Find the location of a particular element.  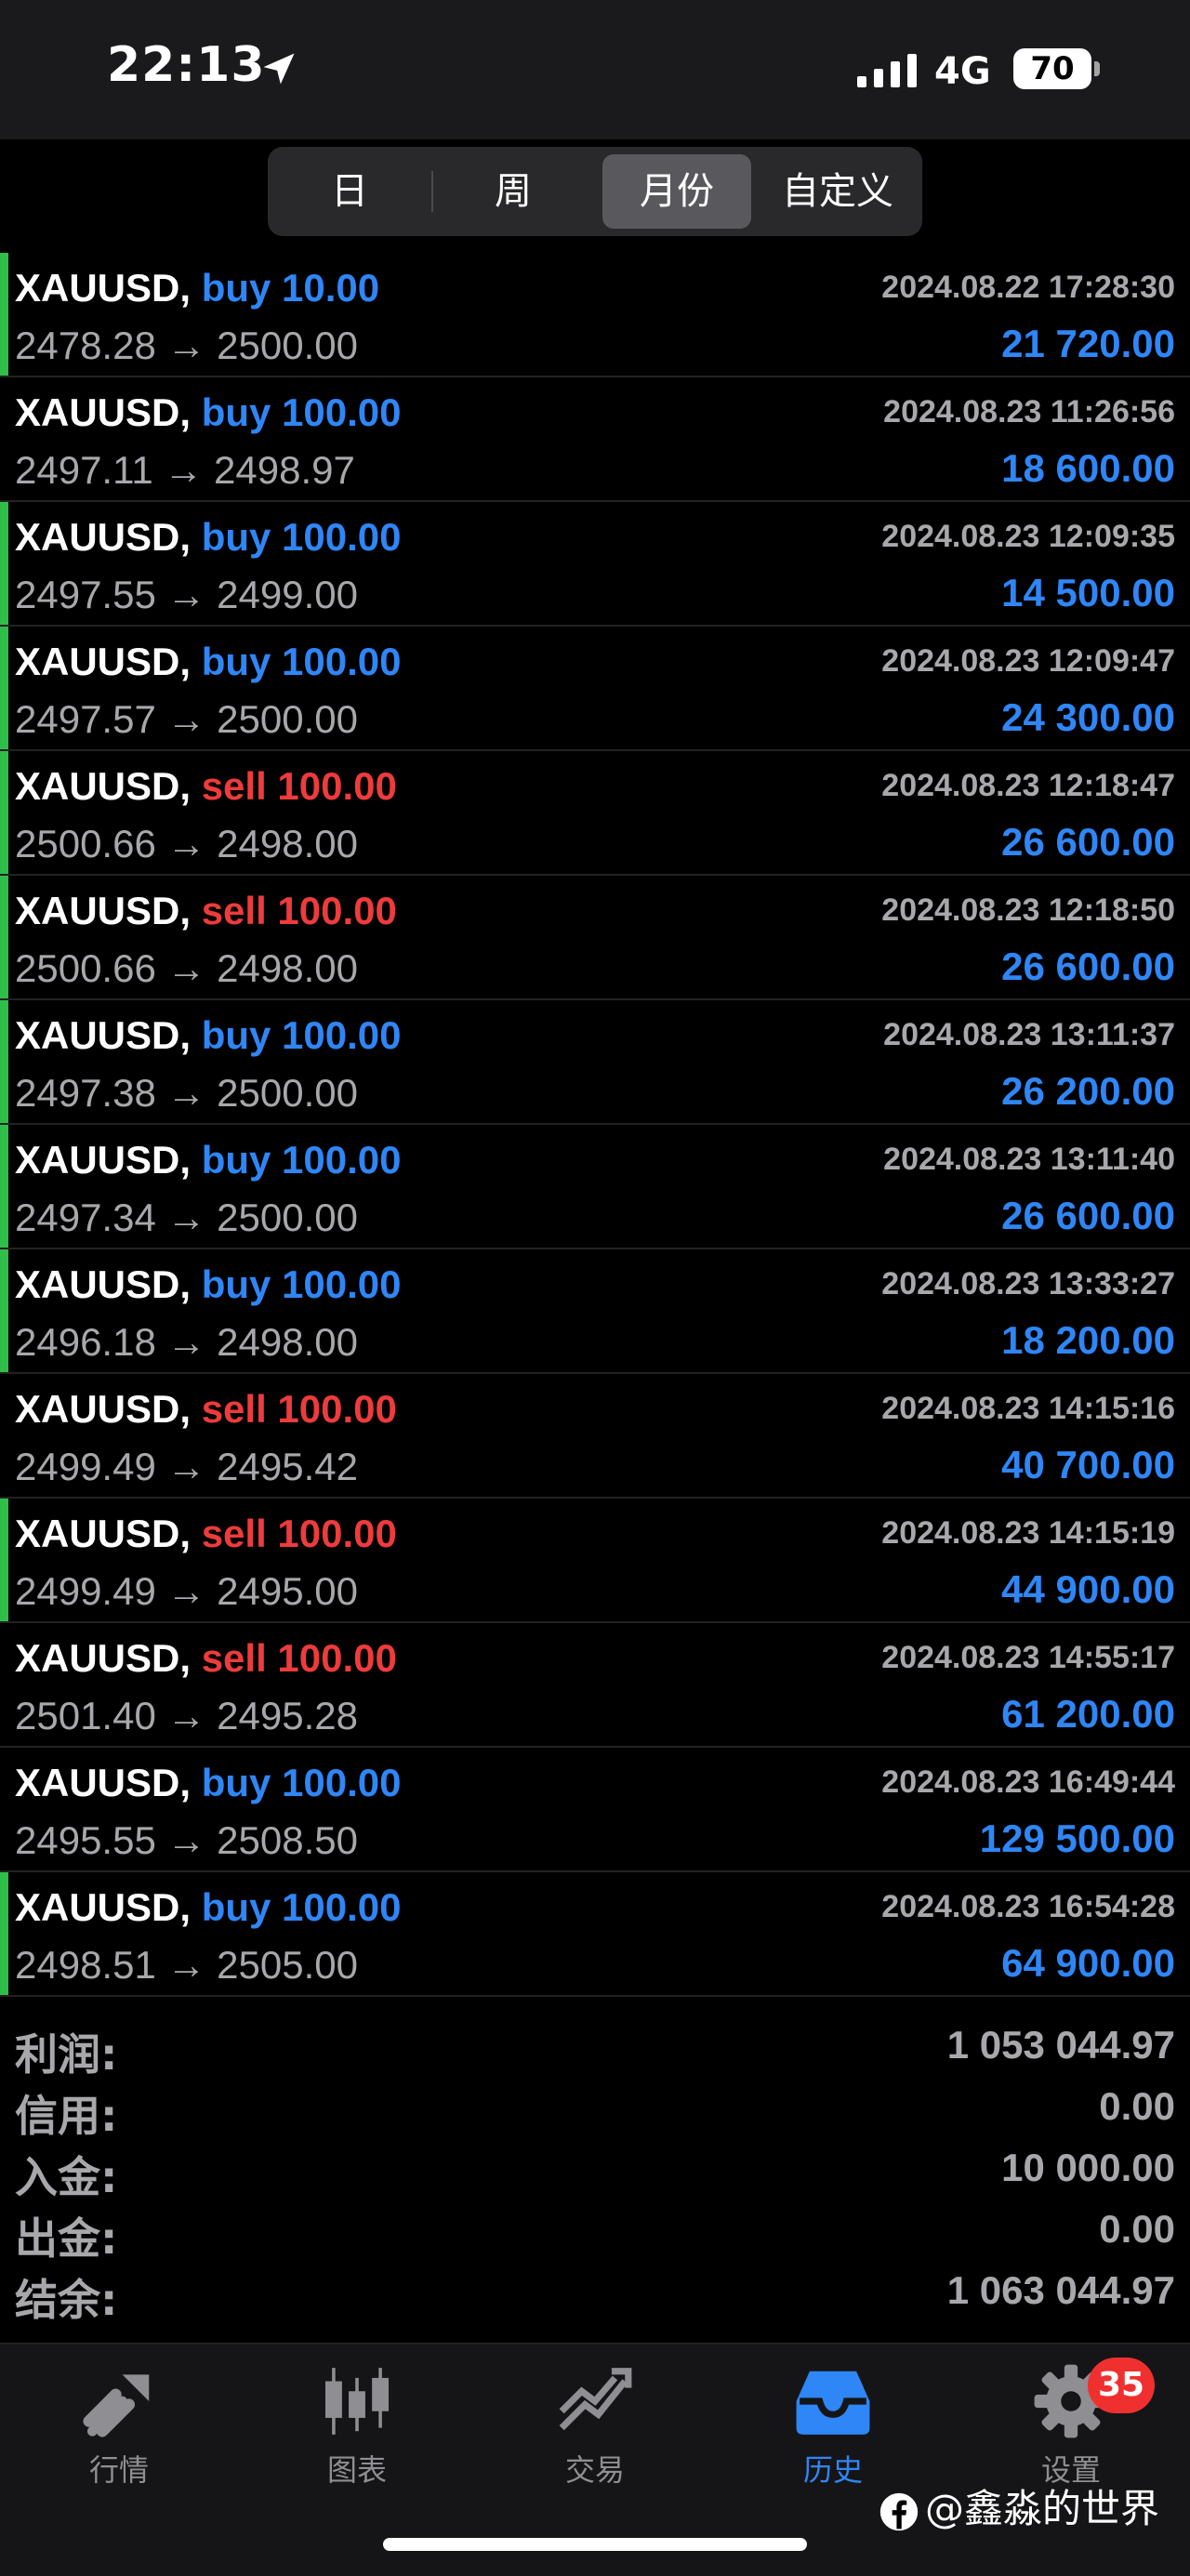

trade-time: 2024.08.22 17:28:30 is located at coordinates (1028, 287).